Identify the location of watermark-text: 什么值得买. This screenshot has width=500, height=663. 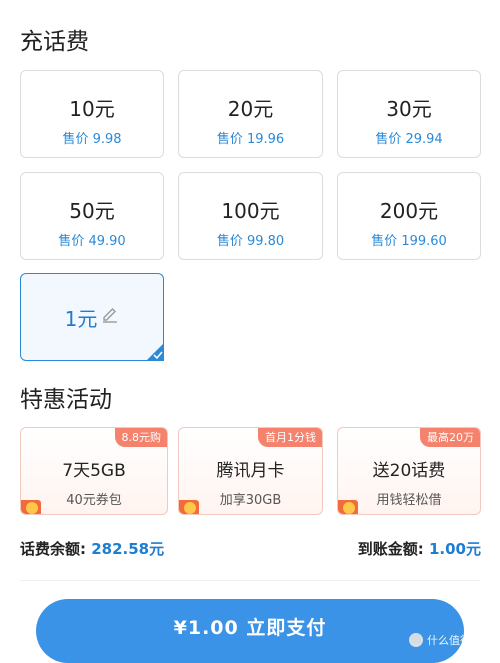
(454, 640).